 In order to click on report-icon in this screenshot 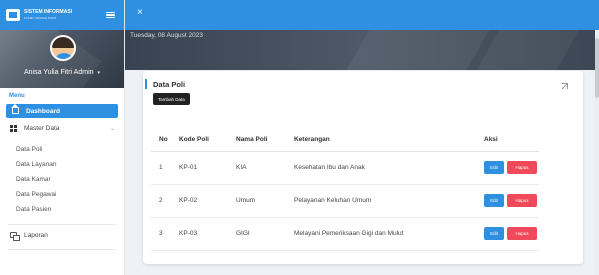, I will do `click(15, 236)`.